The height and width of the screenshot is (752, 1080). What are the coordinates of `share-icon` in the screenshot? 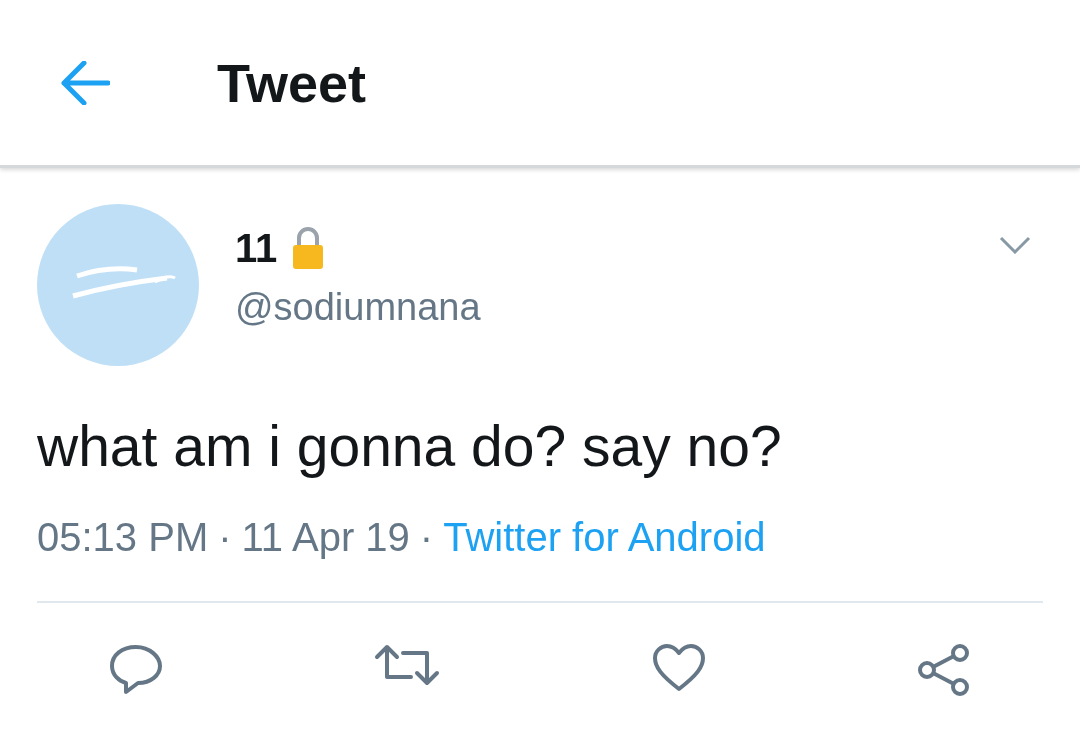 It's located at (944, 670).